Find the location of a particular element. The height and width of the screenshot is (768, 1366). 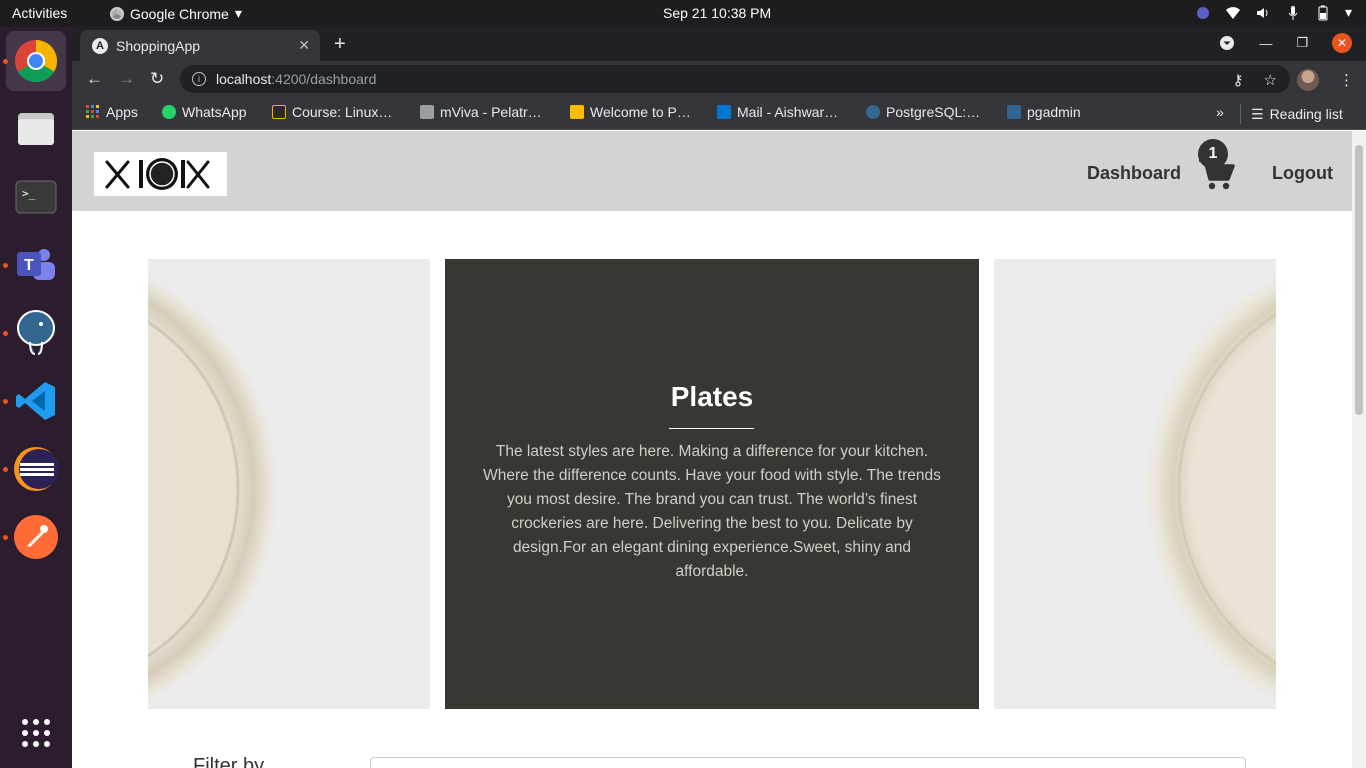

close-tab-icon: ✕ is located at coordinates (304, 45).